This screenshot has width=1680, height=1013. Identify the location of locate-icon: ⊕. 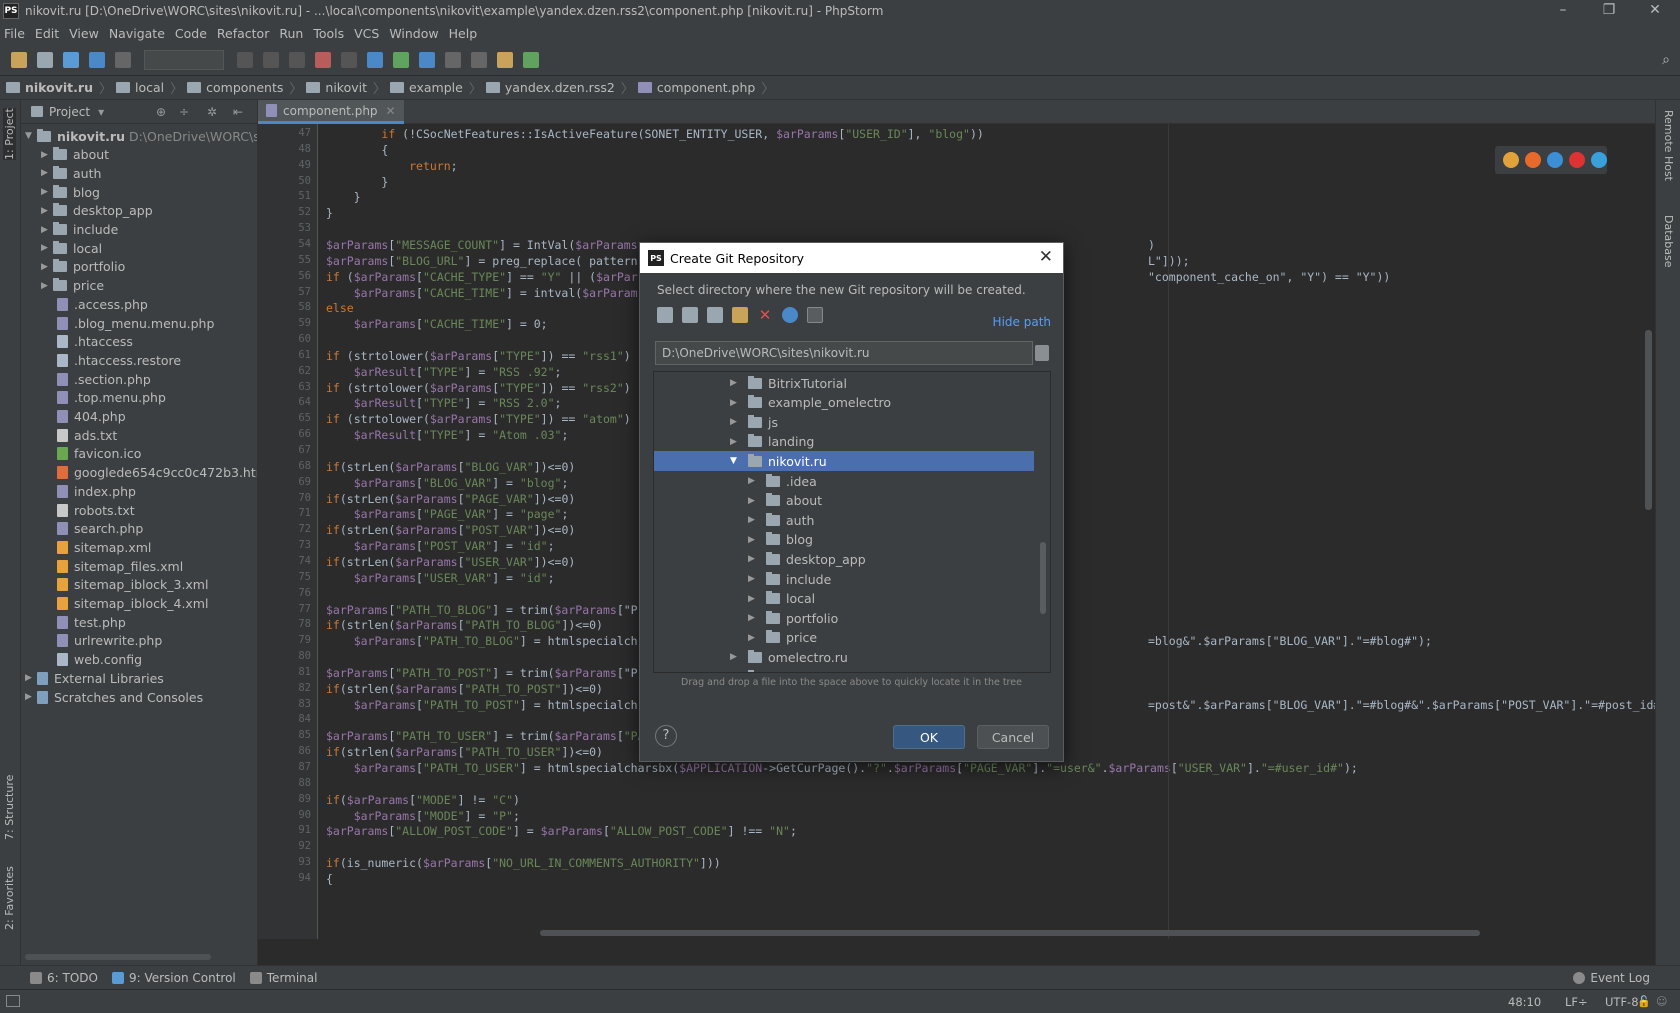
(161, 112).